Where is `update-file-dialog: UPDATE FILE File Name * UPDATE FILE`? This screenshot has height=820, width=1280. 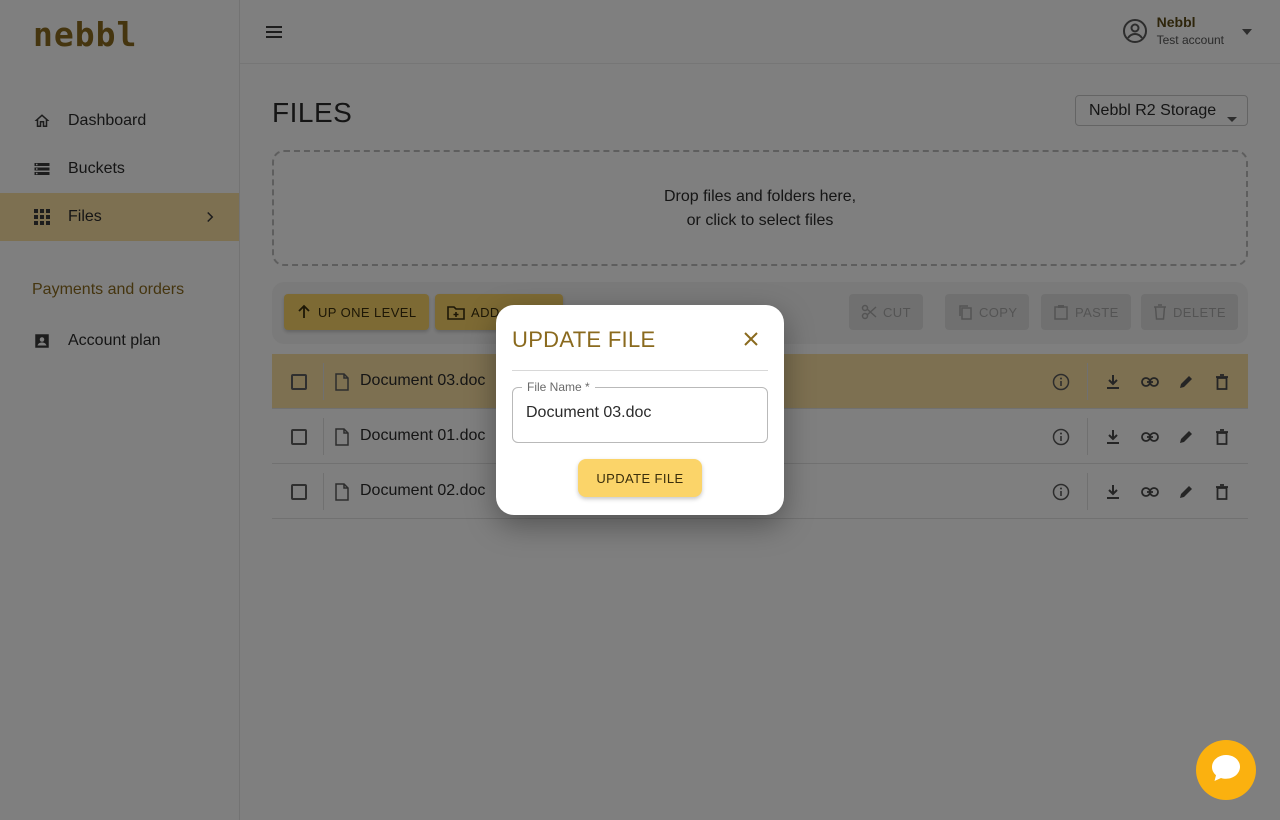 update-file-dialog: UPDATE FILE File Name * UPDATE FILE is located at coordinates (640, 410).